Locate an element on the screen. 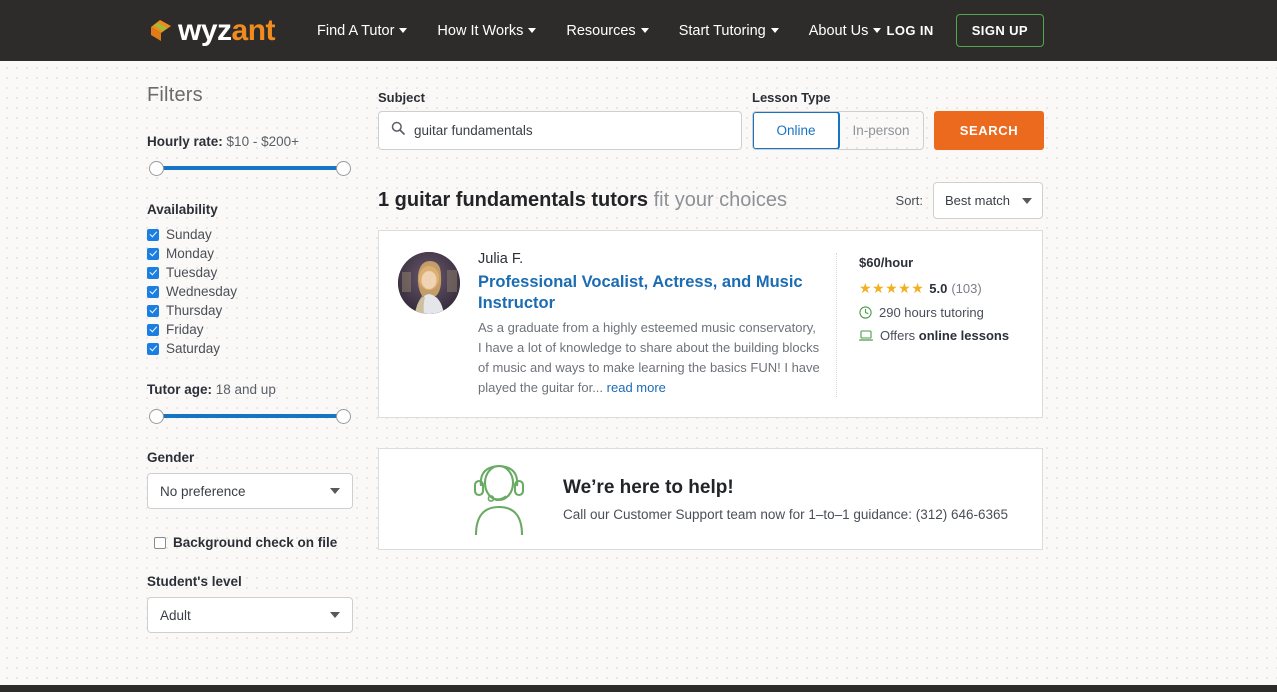 Image resolution: width=1277 pixels, height=692 pixels. lesson-type-online-button: Online is located at coordinates (796, 130).